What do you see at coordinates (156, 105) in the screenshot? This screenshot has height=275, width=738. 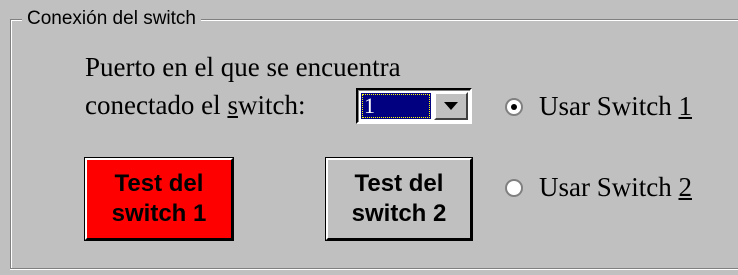 I see `port-prompt-text: conectado el` at bounding box center [156, 105].